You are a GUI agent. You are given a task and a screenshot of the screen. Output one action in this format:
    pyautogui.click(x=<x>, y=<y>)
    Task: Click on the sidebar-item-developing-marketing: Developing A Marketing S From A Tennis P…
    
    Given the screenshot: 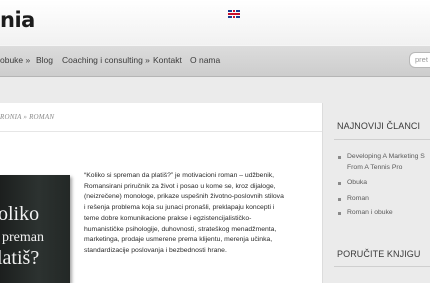 What is the action you would take?
    pyautogui.click(x=386, y=162)
    